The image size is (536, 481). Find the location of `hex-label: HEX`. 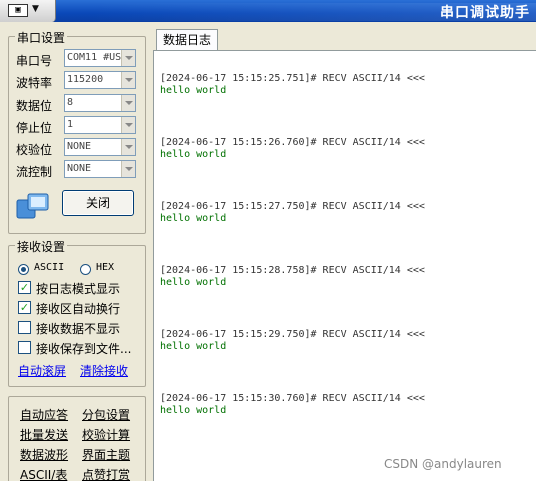

hex-label: HEX is located at coordinates (105, 267).